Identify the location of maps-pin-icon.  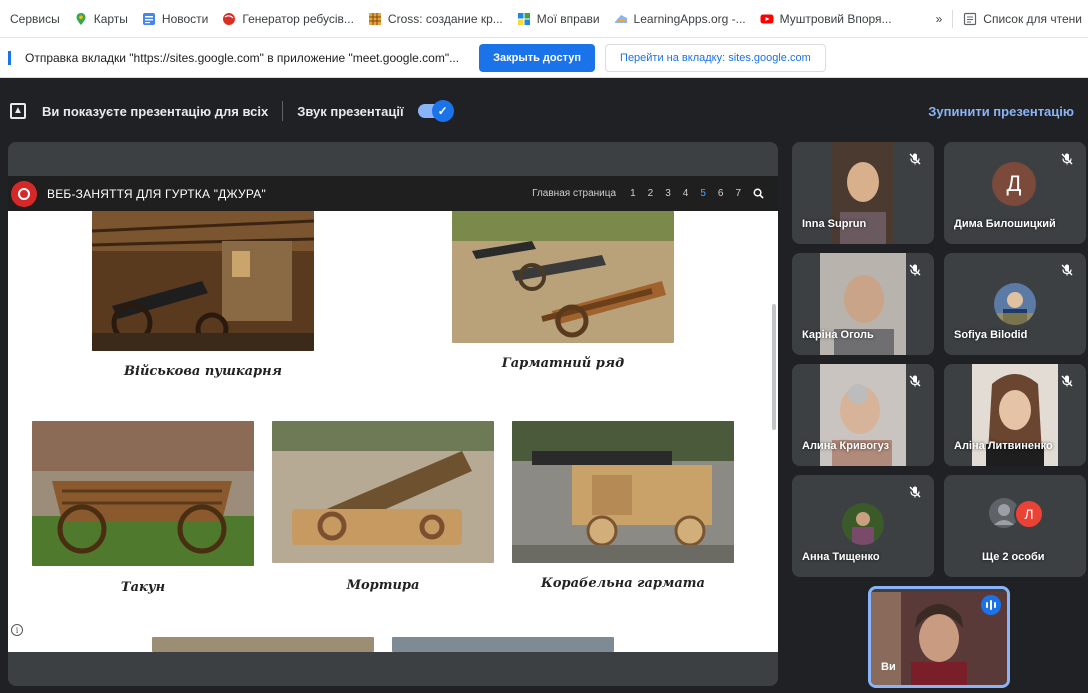
(81, 18).